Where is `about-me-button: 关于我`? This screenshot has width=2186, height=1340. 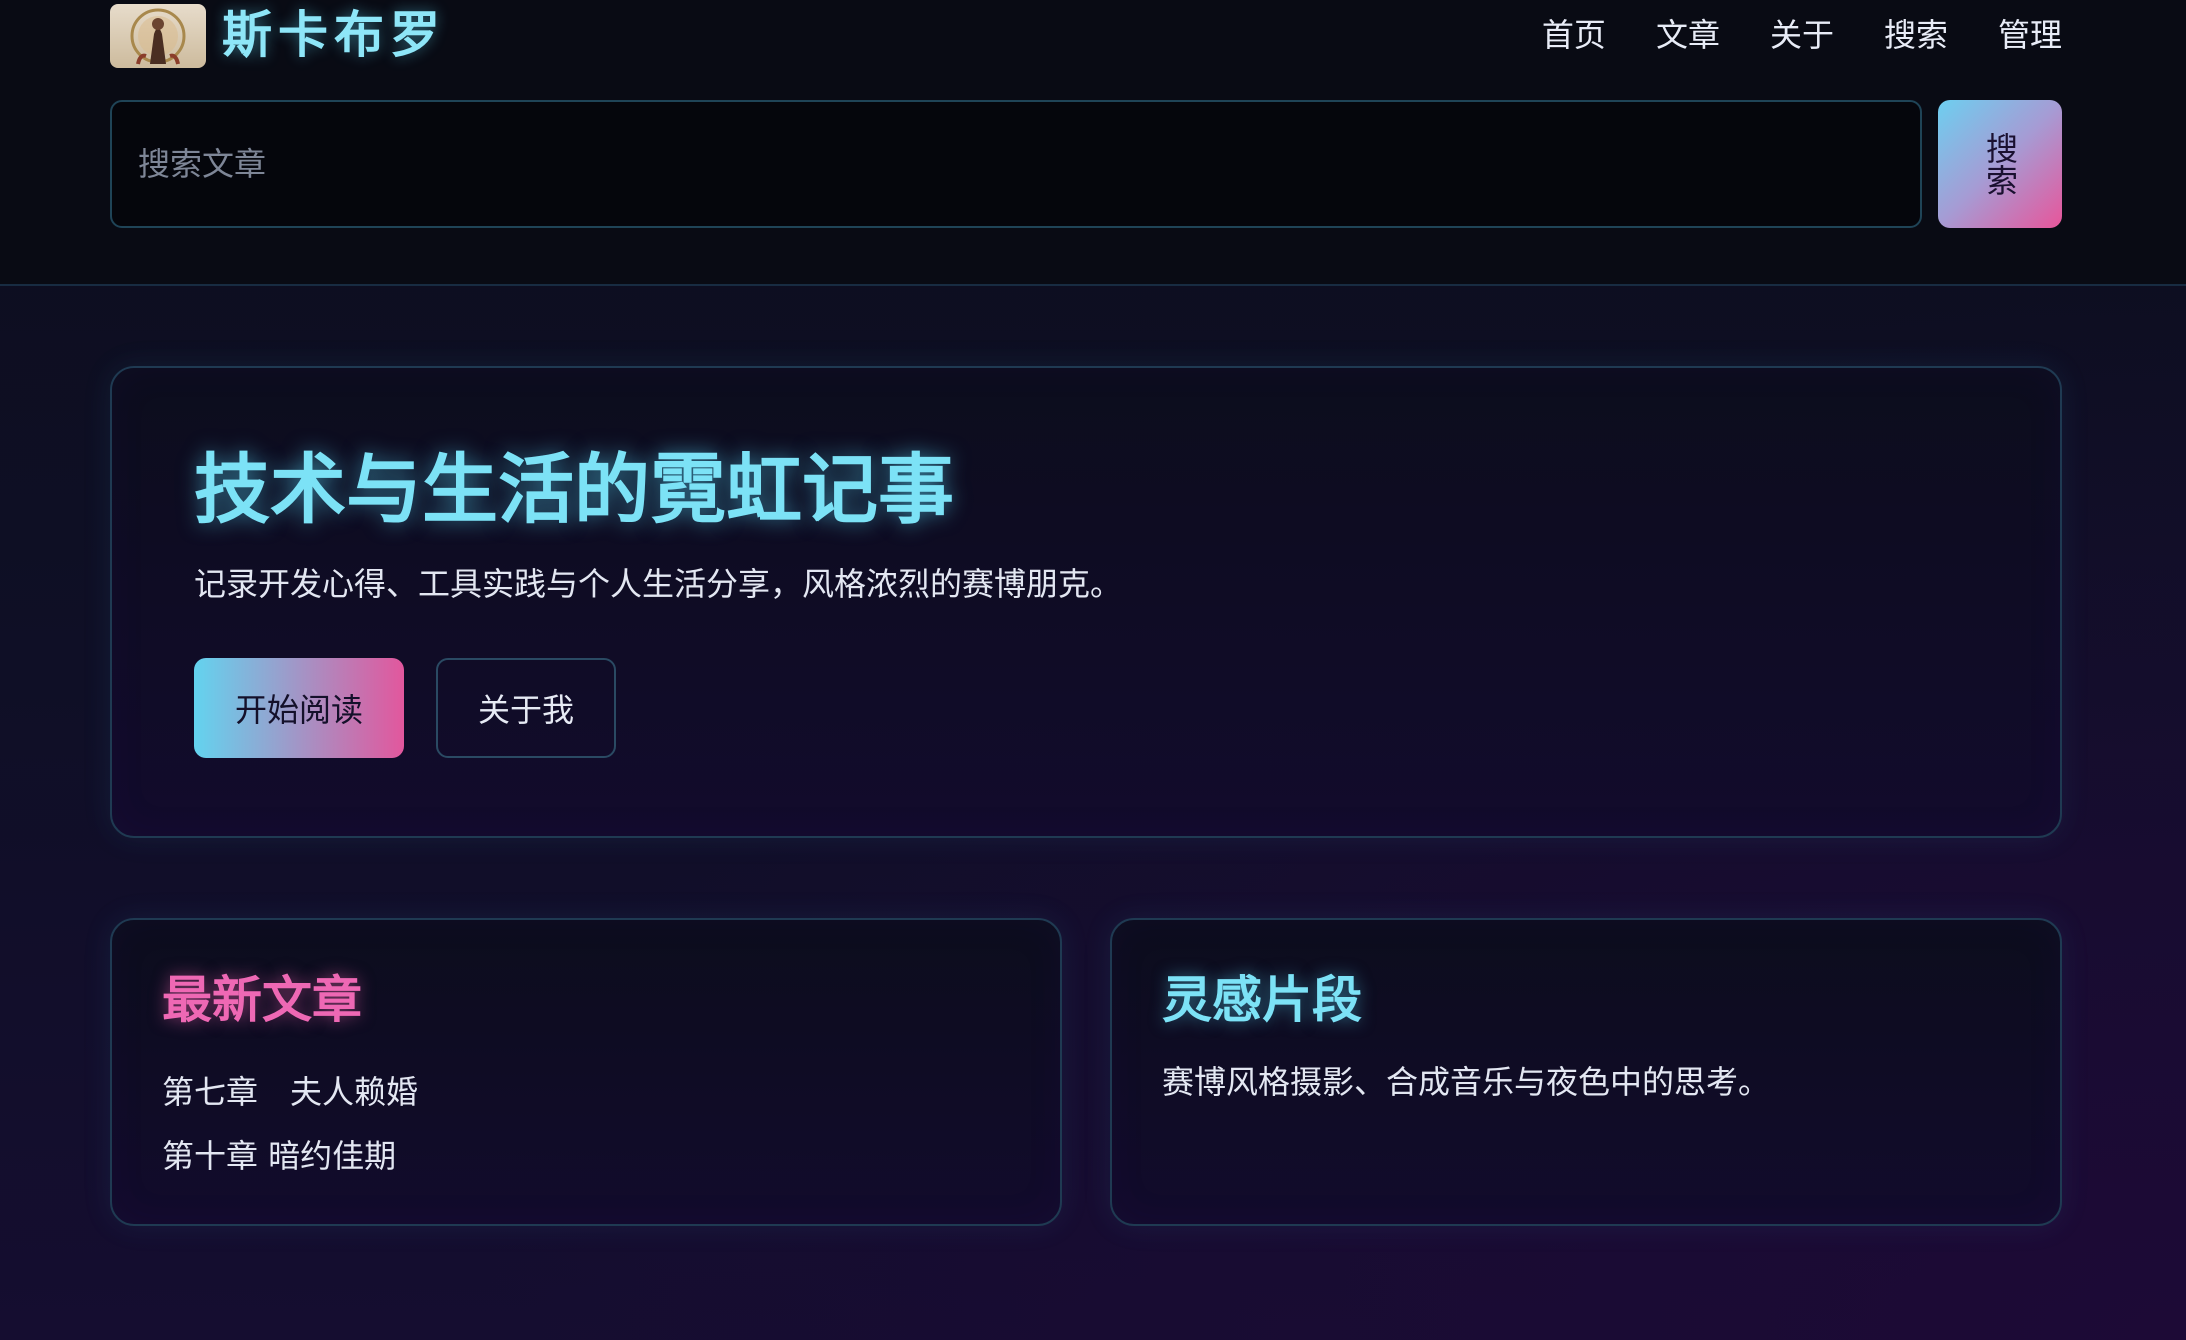 about-me-button: 关于我 is located at coordinates (526, 708).